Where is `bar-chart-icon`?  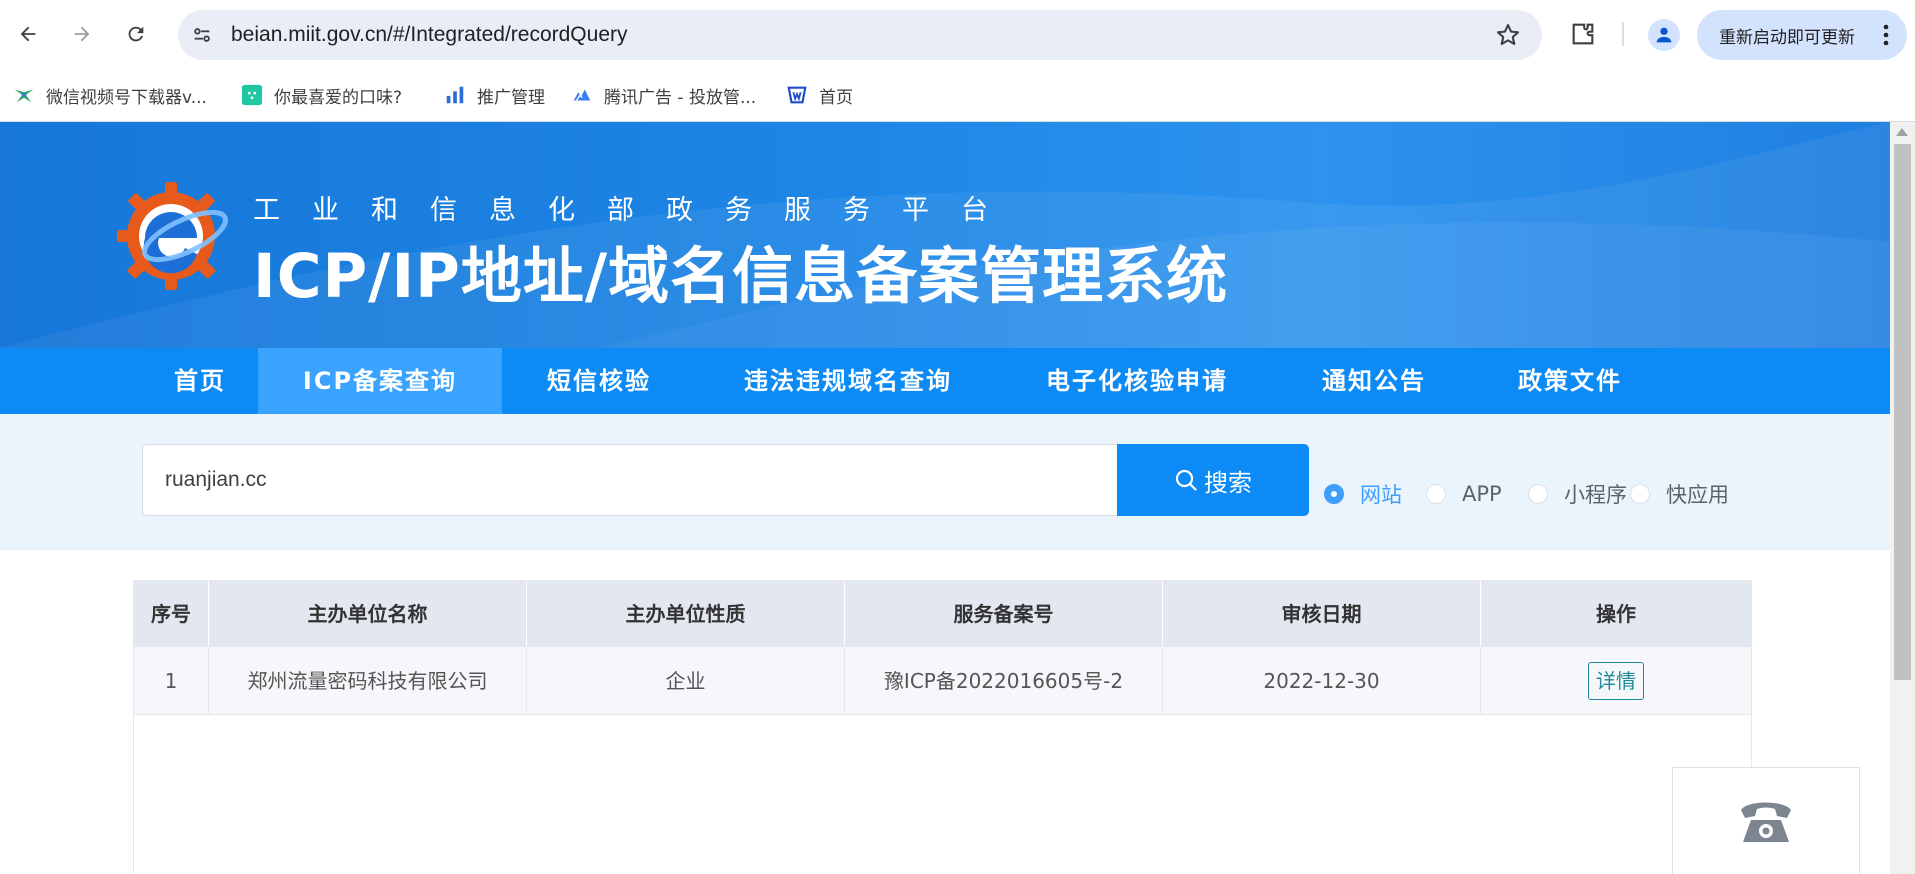
bar-chart-icon is located at coordinates (455, 95).